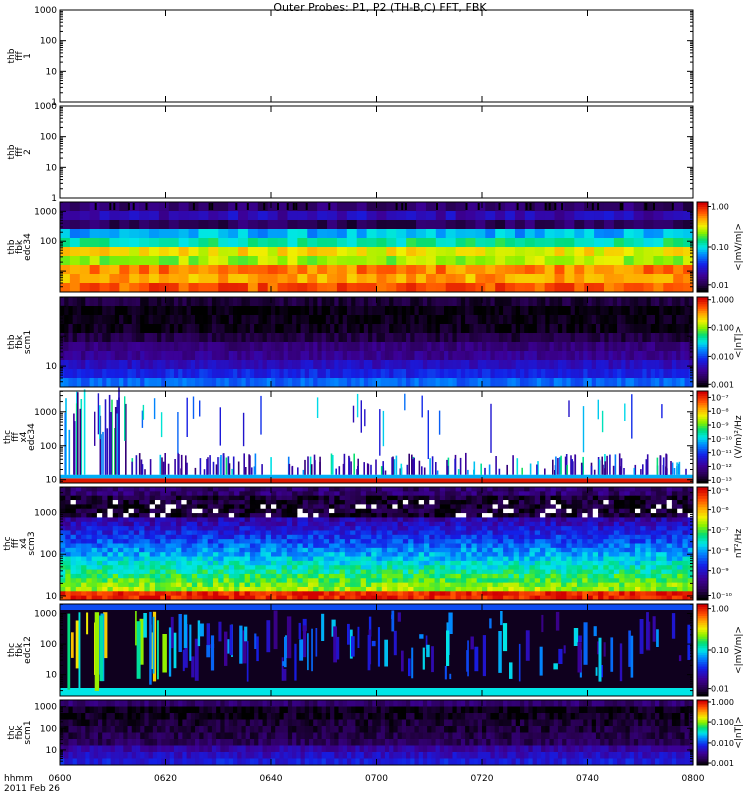  I want to click on y-axis-label: edc34, so click(32, 437).